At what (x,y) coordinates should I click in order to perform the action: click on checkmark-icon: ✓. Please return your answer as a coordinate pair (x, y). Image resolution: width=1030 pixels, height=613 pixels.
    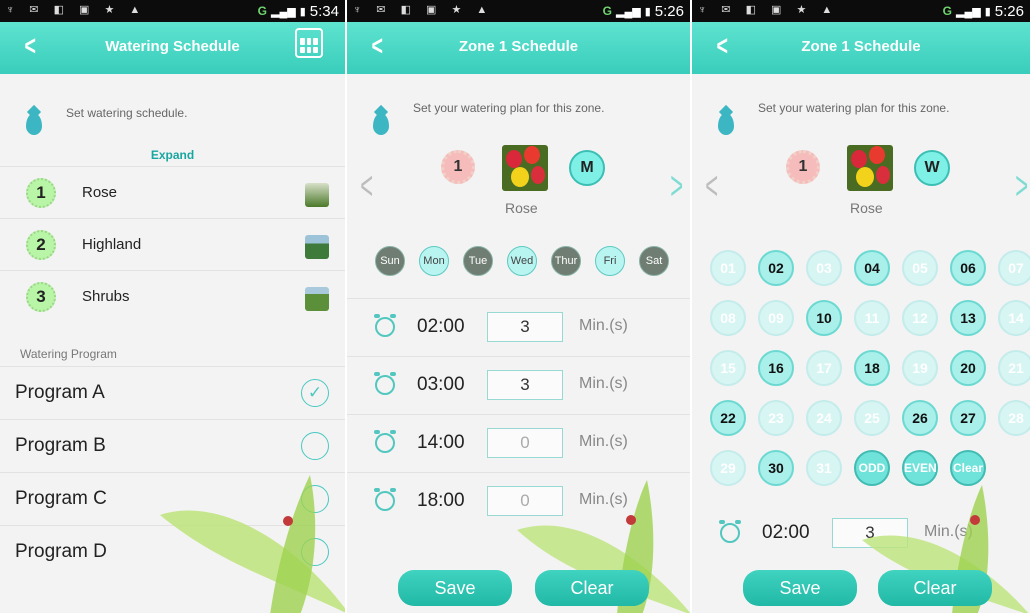
    Looking at the image, I should click on (315, 393).